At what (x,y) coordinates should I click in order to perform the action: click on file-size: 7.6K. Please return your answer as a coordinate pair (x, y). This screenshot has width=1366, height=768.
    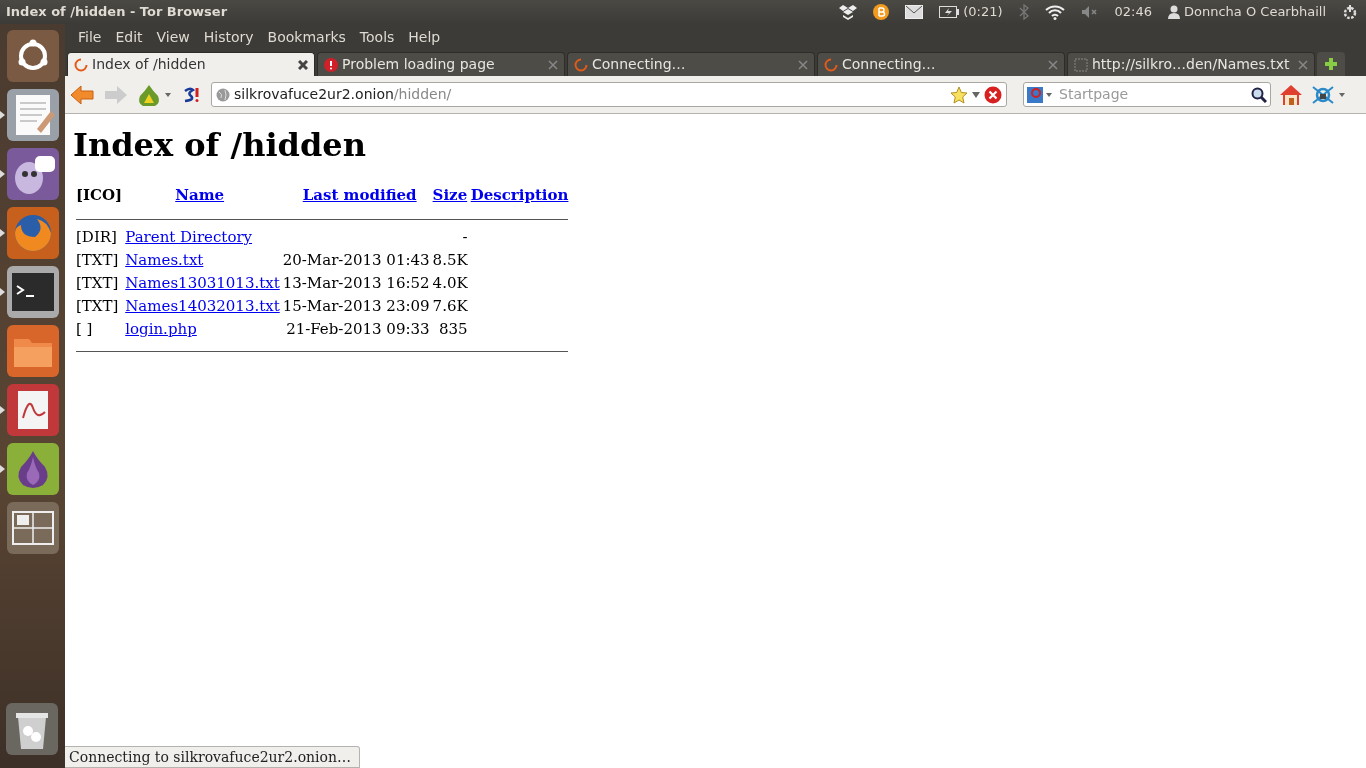
    Looking at the image, I should click on (450, 305).